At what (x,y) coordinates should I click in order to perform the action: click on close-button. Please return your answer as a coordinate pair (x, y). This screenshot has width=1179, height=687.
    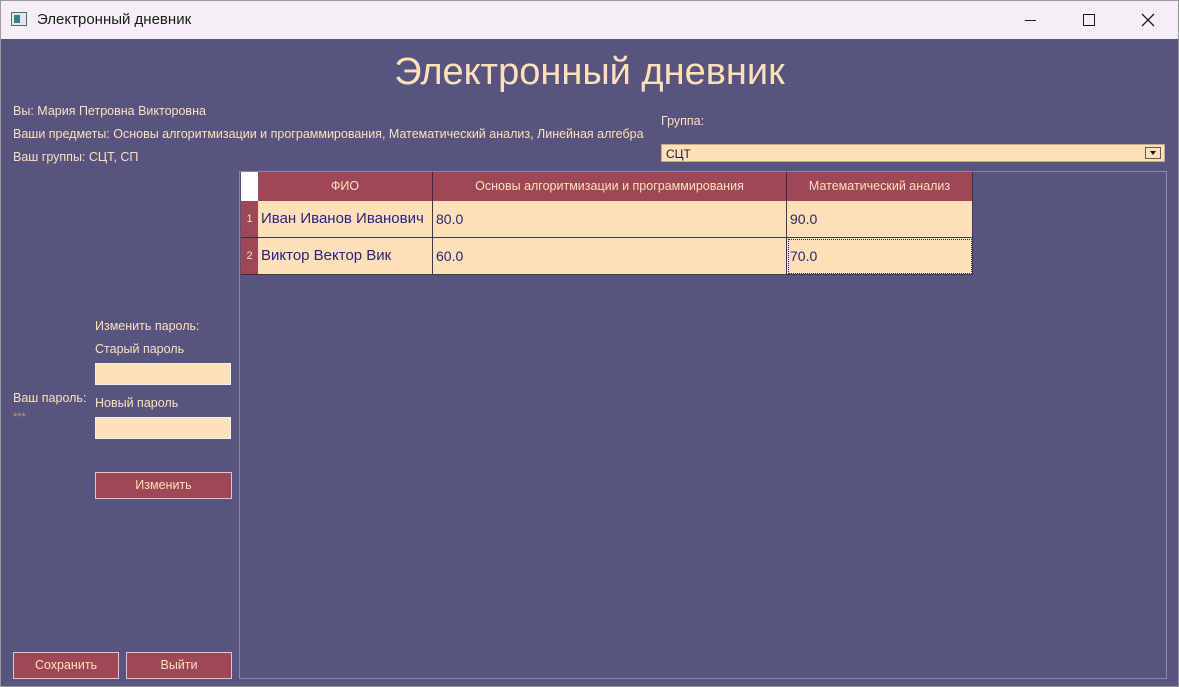
    Looking at the image, I should click on (1148, 20).